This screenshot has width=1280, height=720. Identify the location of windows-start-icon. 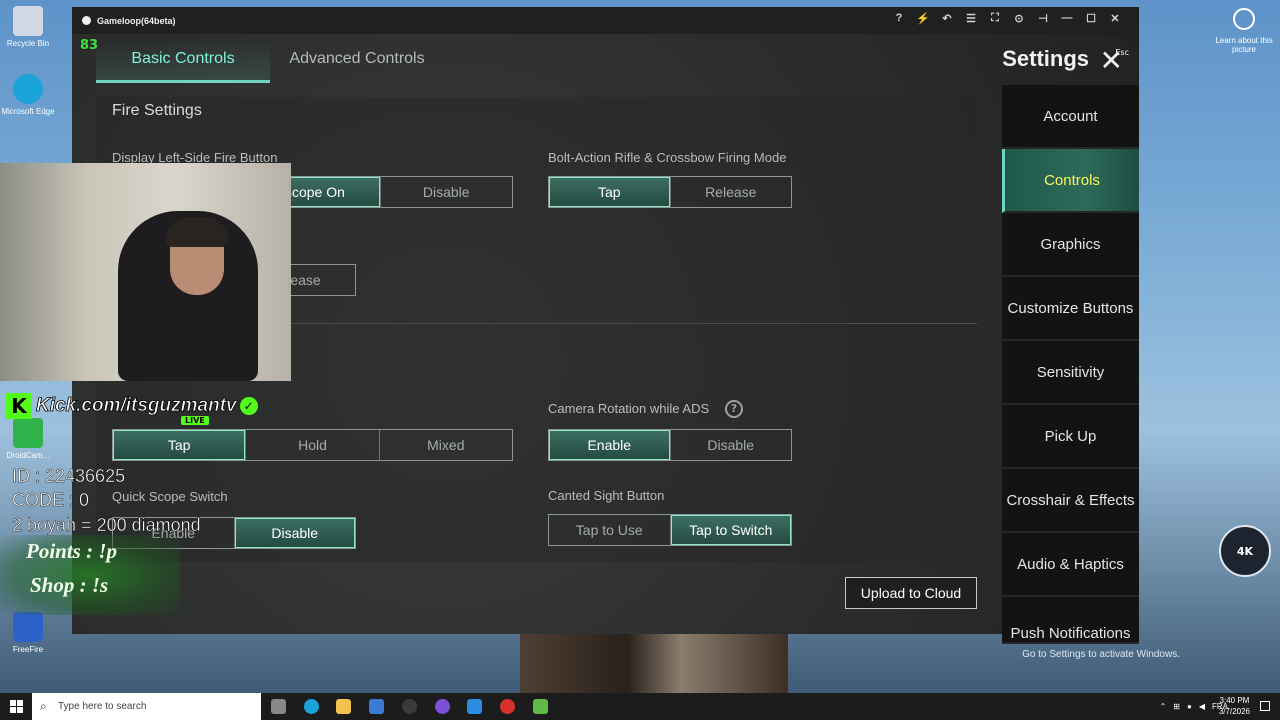
(16, 706).